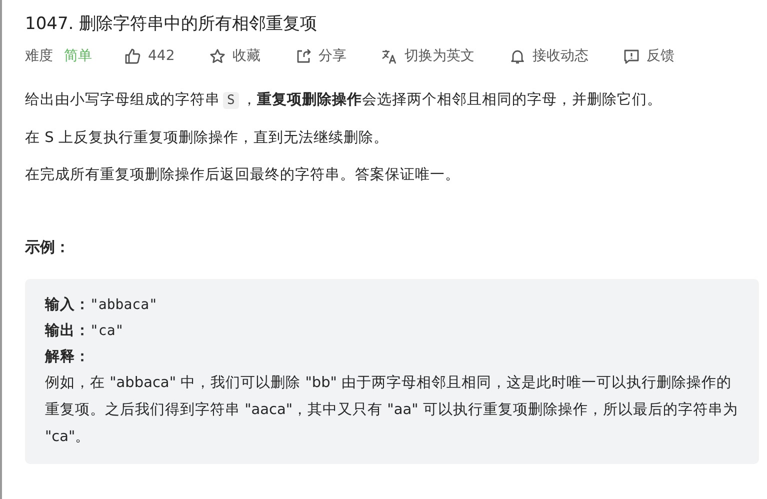  Describe the element at coordinates (67, 357) in the screenshot. I see `example-label: 解释：` at that location.